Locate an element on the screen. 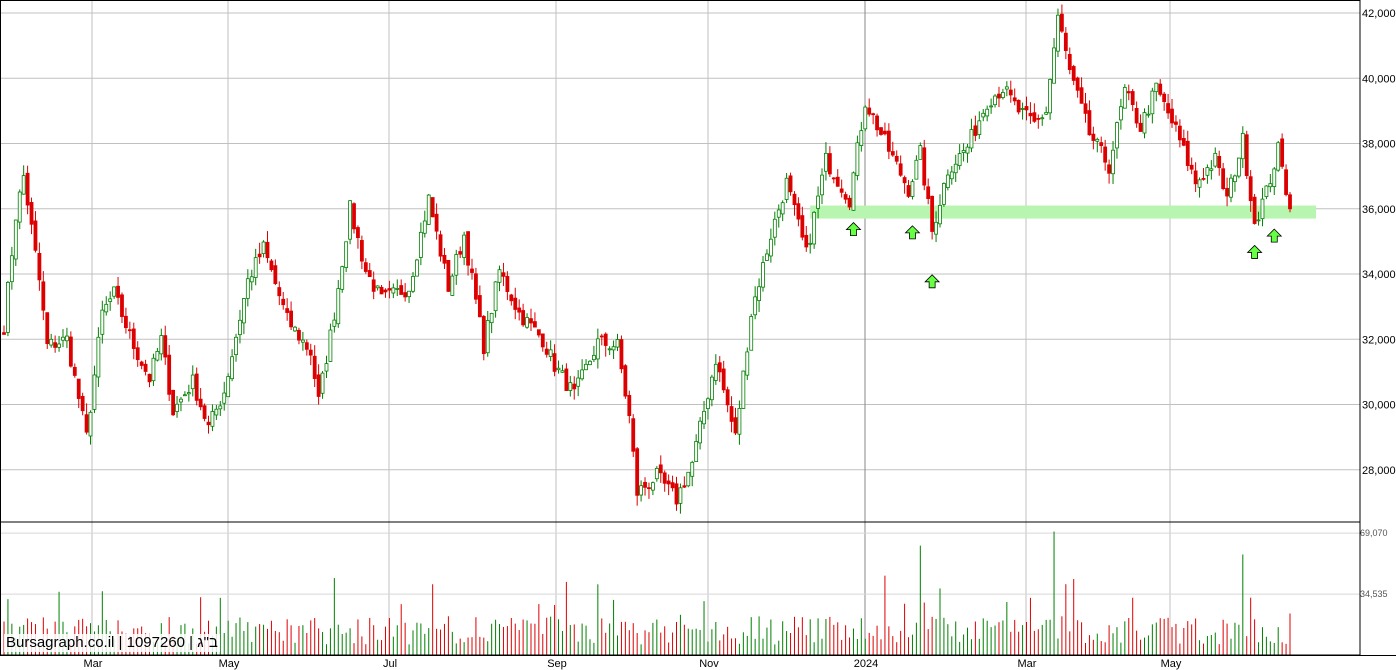  price-tick-label: 36,000 is located at coordinates (1379, 210).